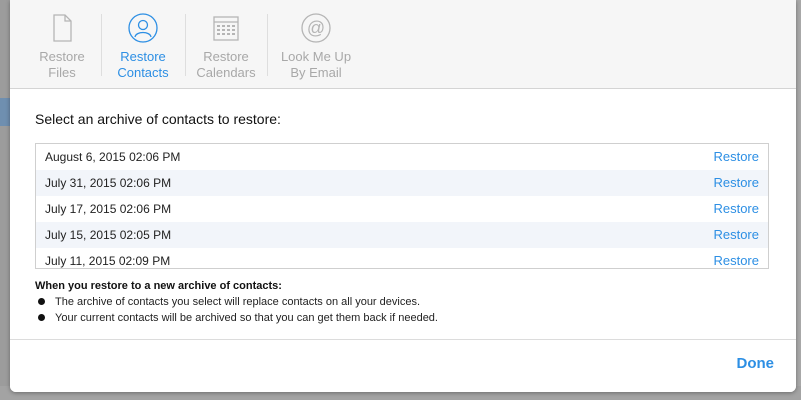  Describe the element at coordinates (316, 44) in the screenshot. I see `tab-look-me-up: @ Look Me Up By Email` at that location.